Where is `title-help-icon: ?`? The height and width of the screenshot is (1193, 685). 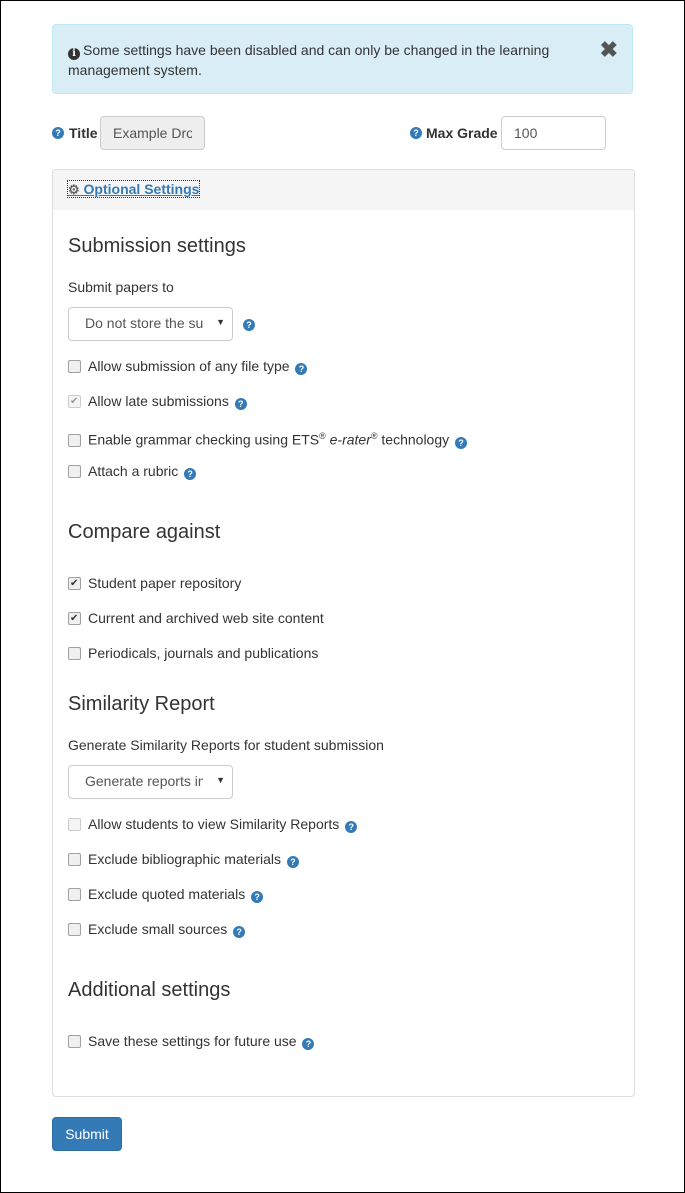 title-help-icon: ? is located at coordinates (58, 133).